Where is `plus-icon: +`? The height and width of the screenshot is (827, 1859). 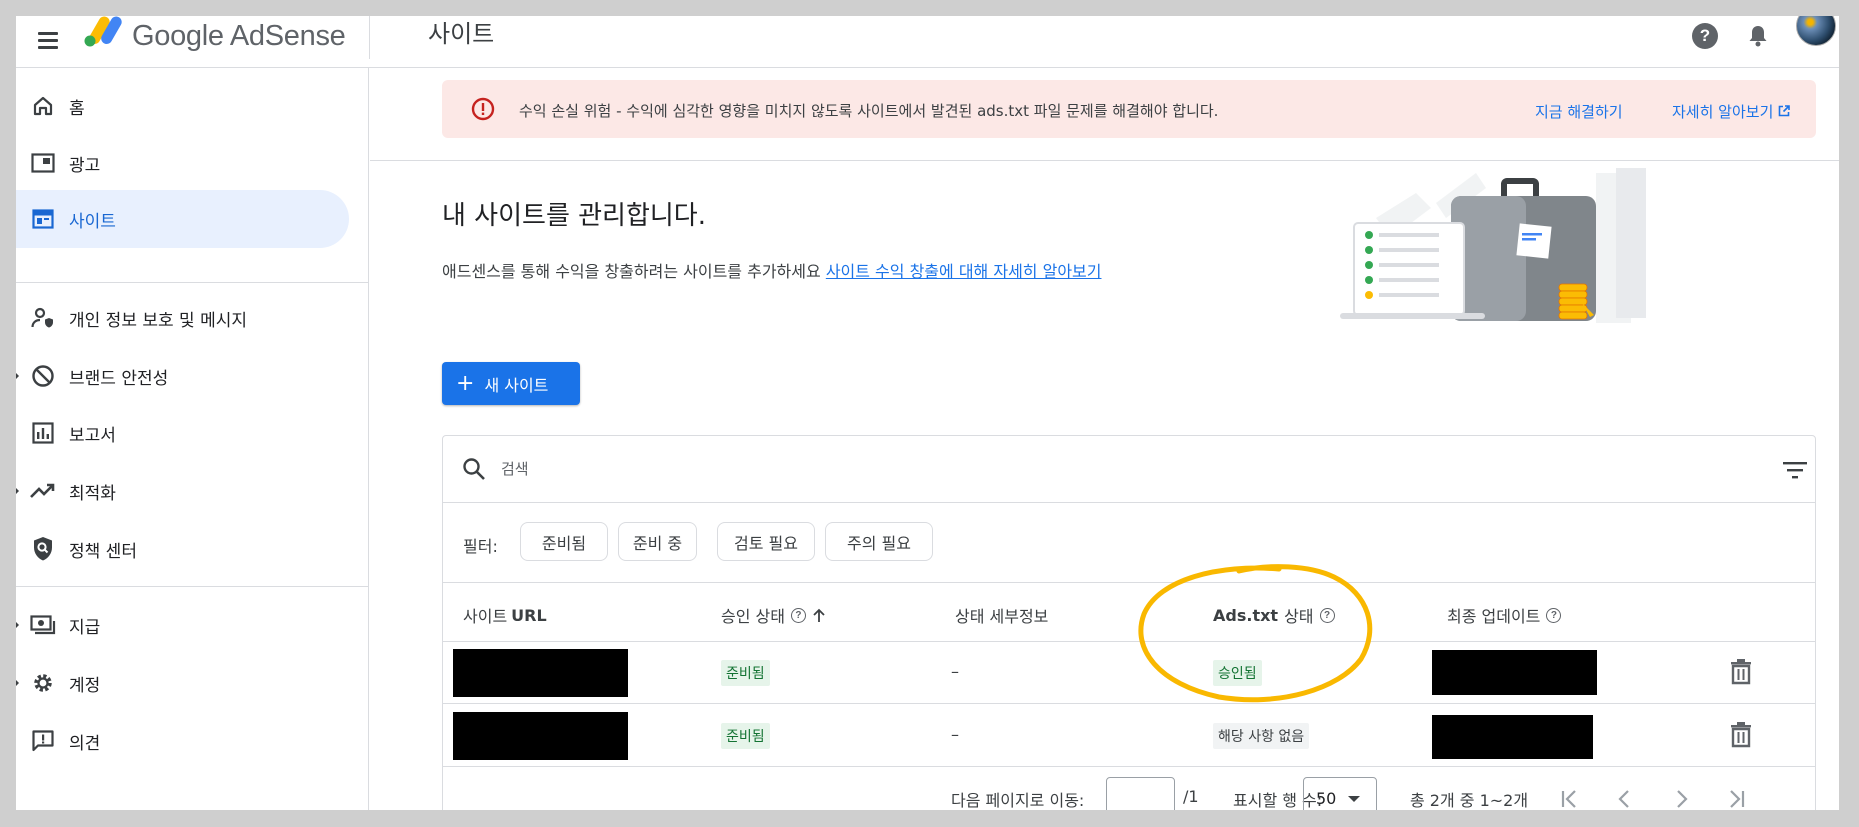
plus-icon: + is located at coordinates (465, 383).